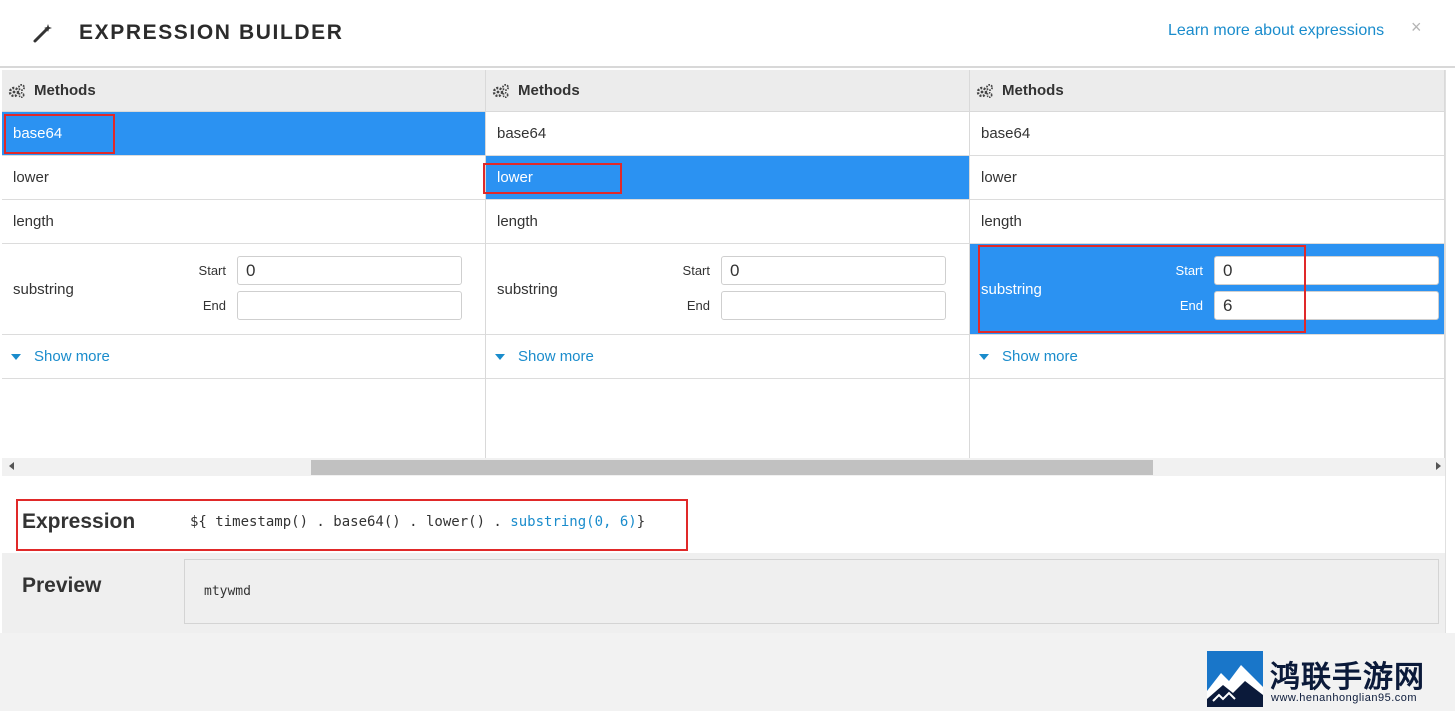  Describe the element at coordinates (1207, 289) in the screenshot. I see `method-item-substring: substring Start 0 End 6` at that location.